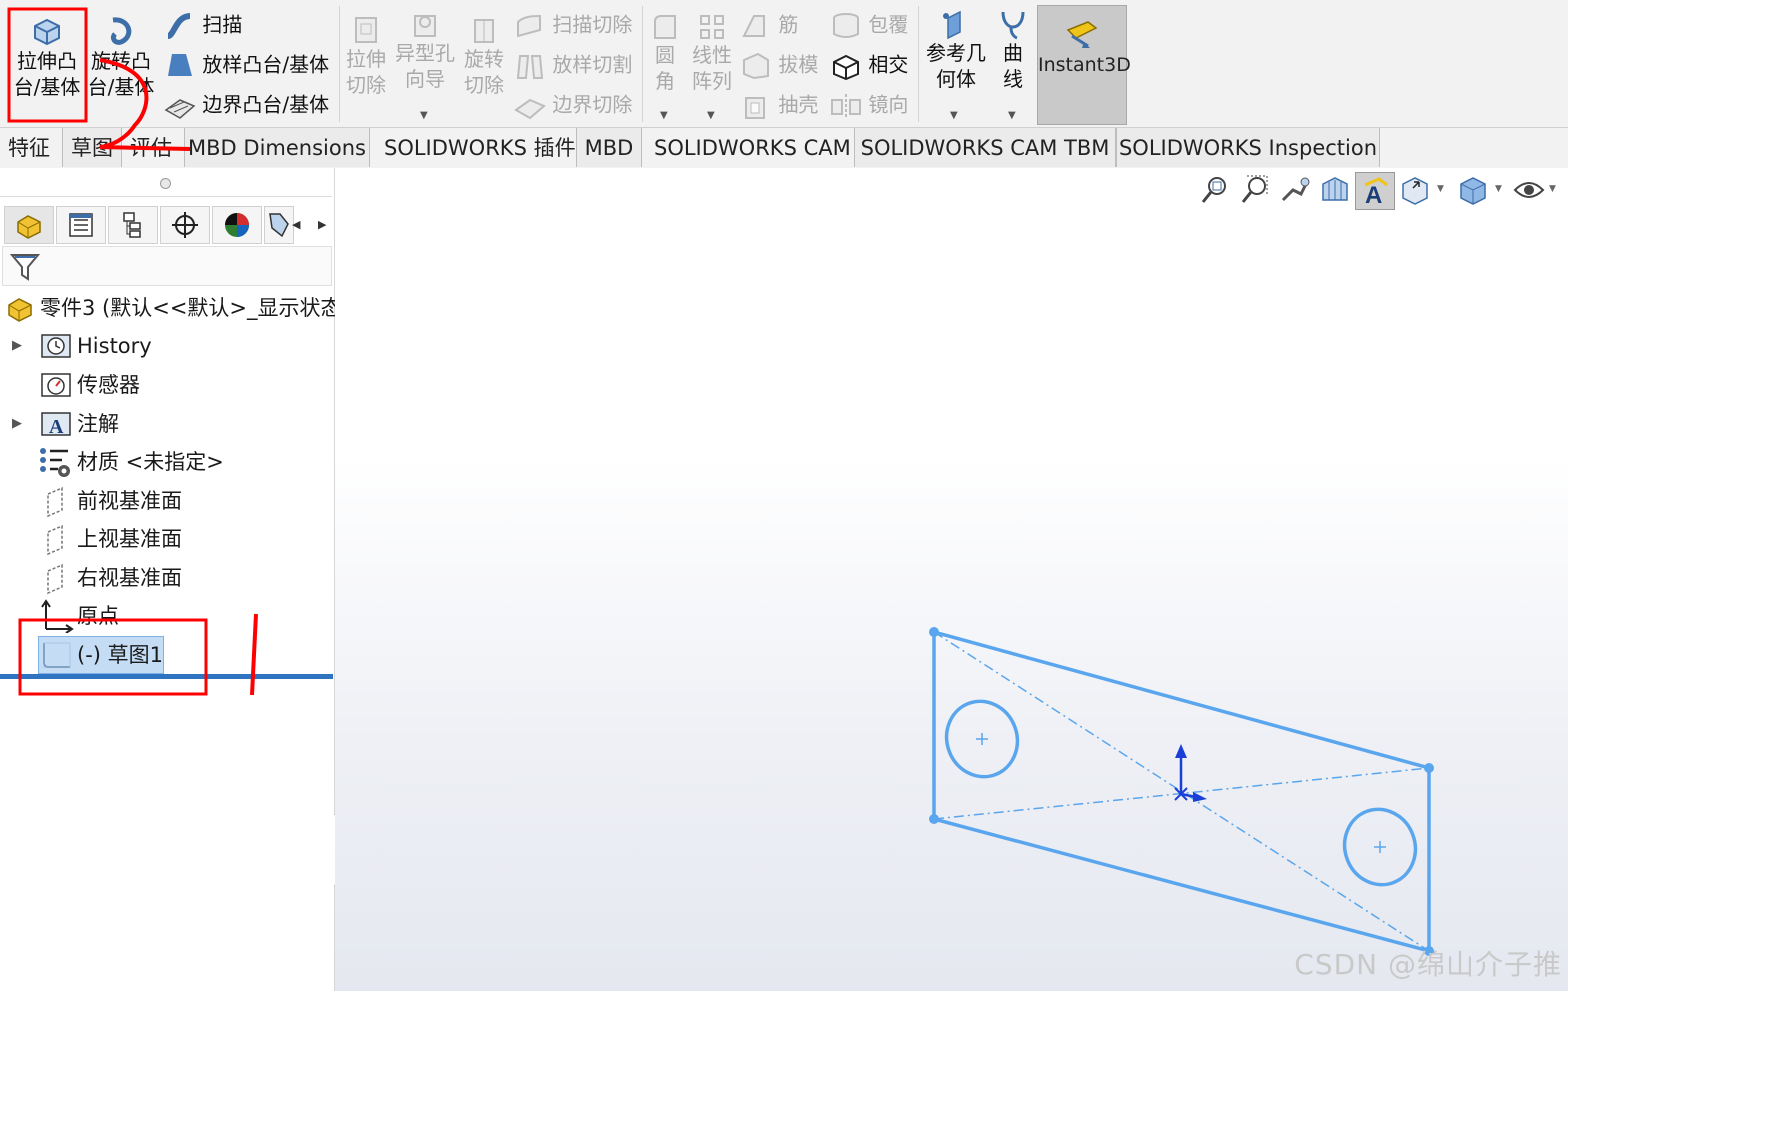 The height and width of the screenshot is (1131, 1789). Describe the element at coordinates (664, 115) in the screenshot. I see `fillet-dropdown-icon: ▼` at that location.